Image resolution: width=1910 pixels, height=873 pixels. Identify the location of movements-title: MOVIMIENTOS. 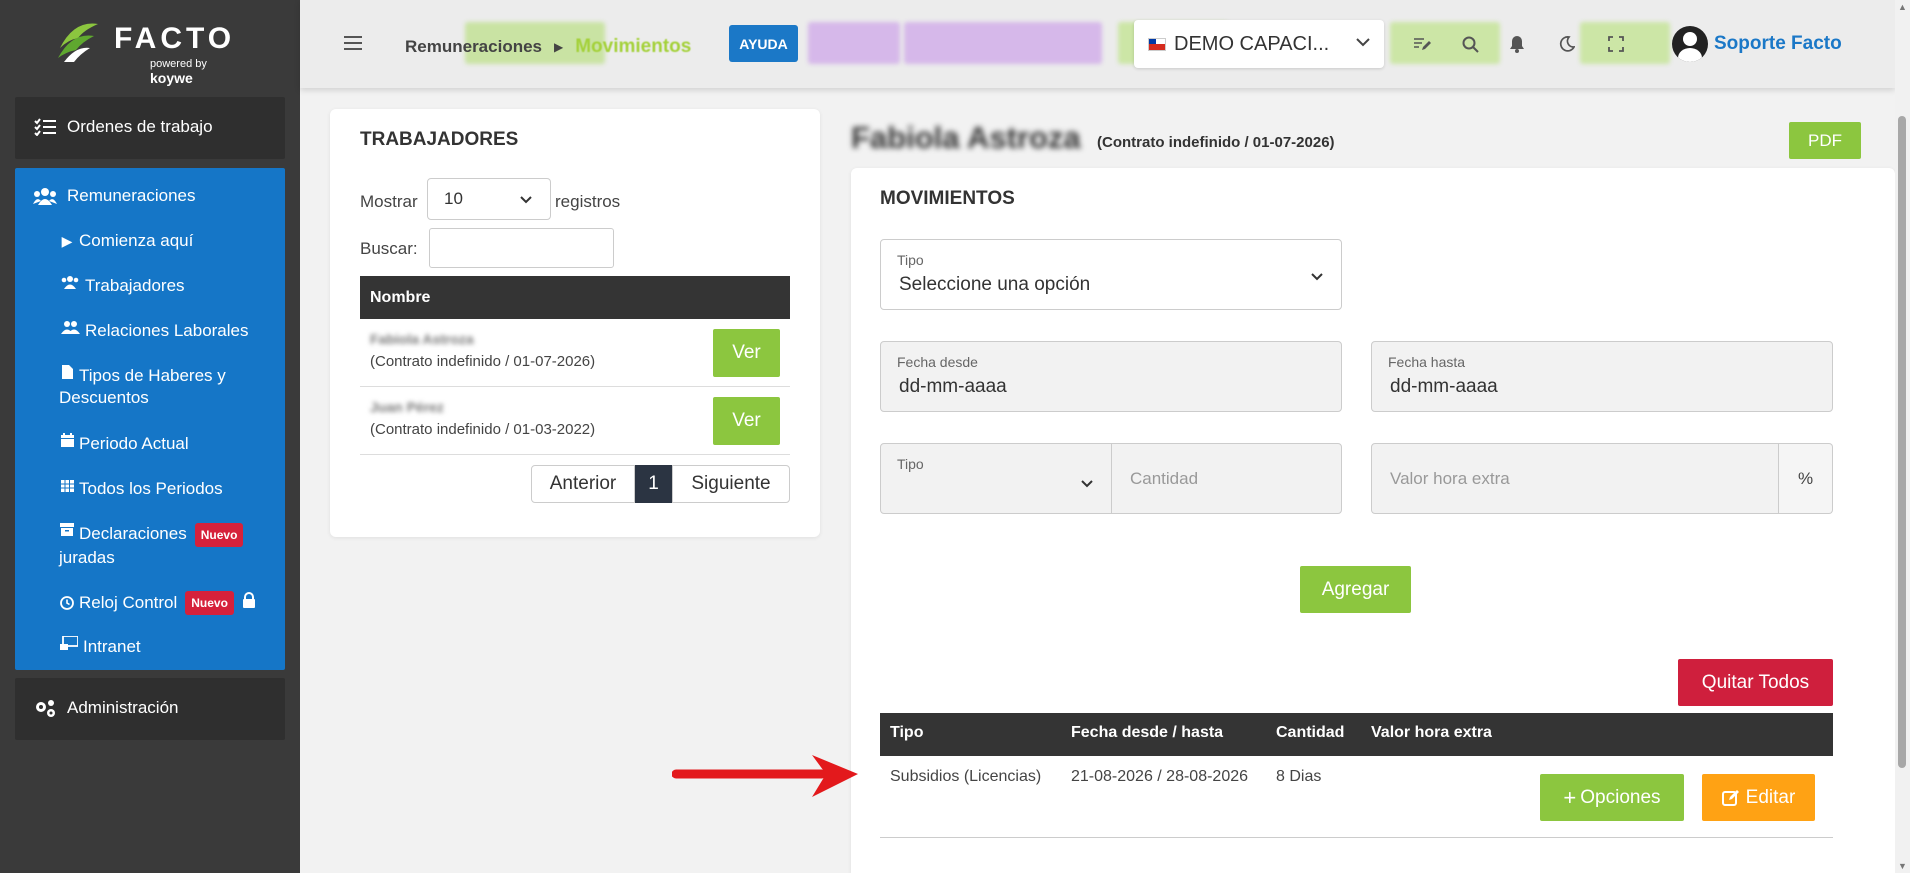
(947, 198).